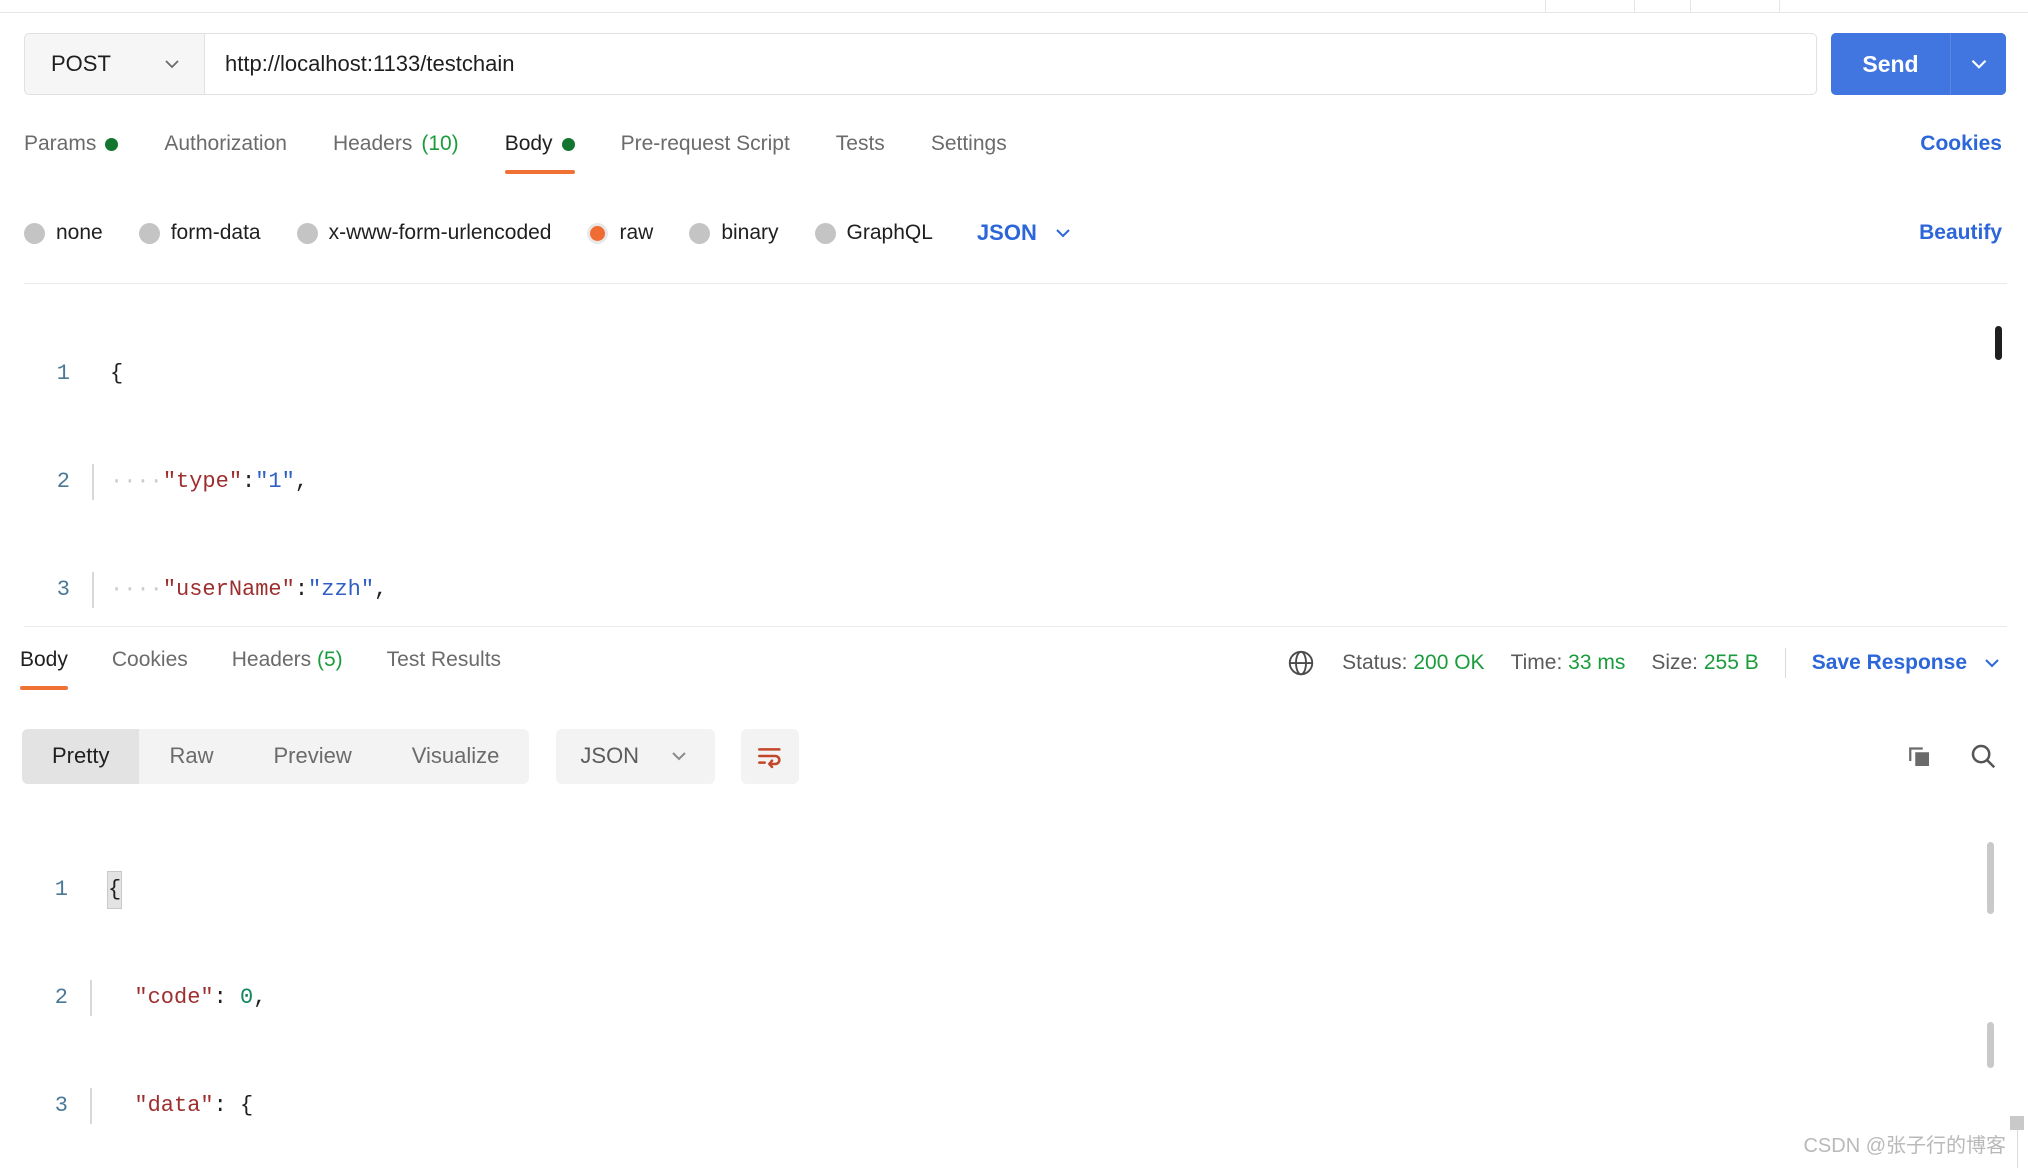 The width and height of the screenshot is (2028, 1168). Describe the element at coordinates (860, 143) in the screenshot. I see `tab-tests-label: Tests` at that location.